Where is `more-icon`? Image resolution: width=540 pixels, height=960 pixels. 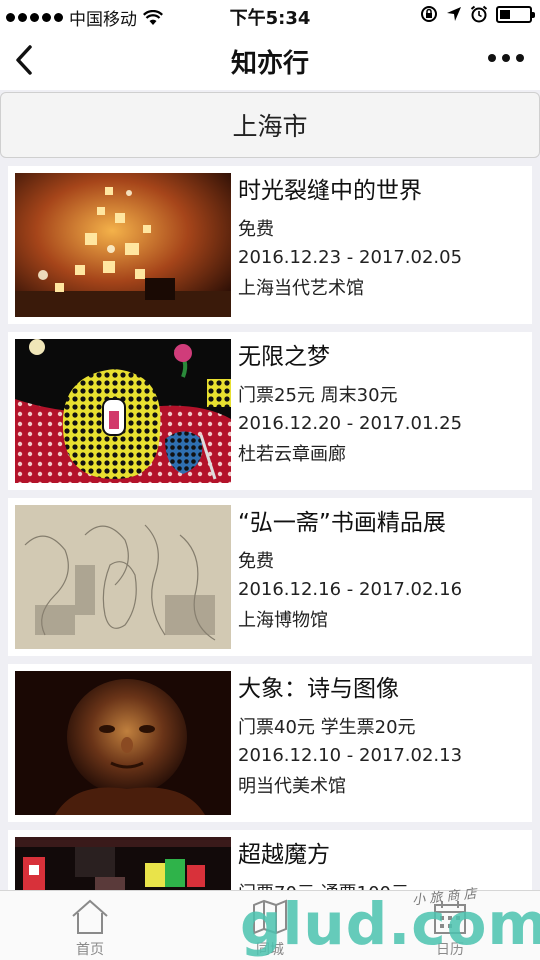 more-icon is located at coordinates (492, 58).